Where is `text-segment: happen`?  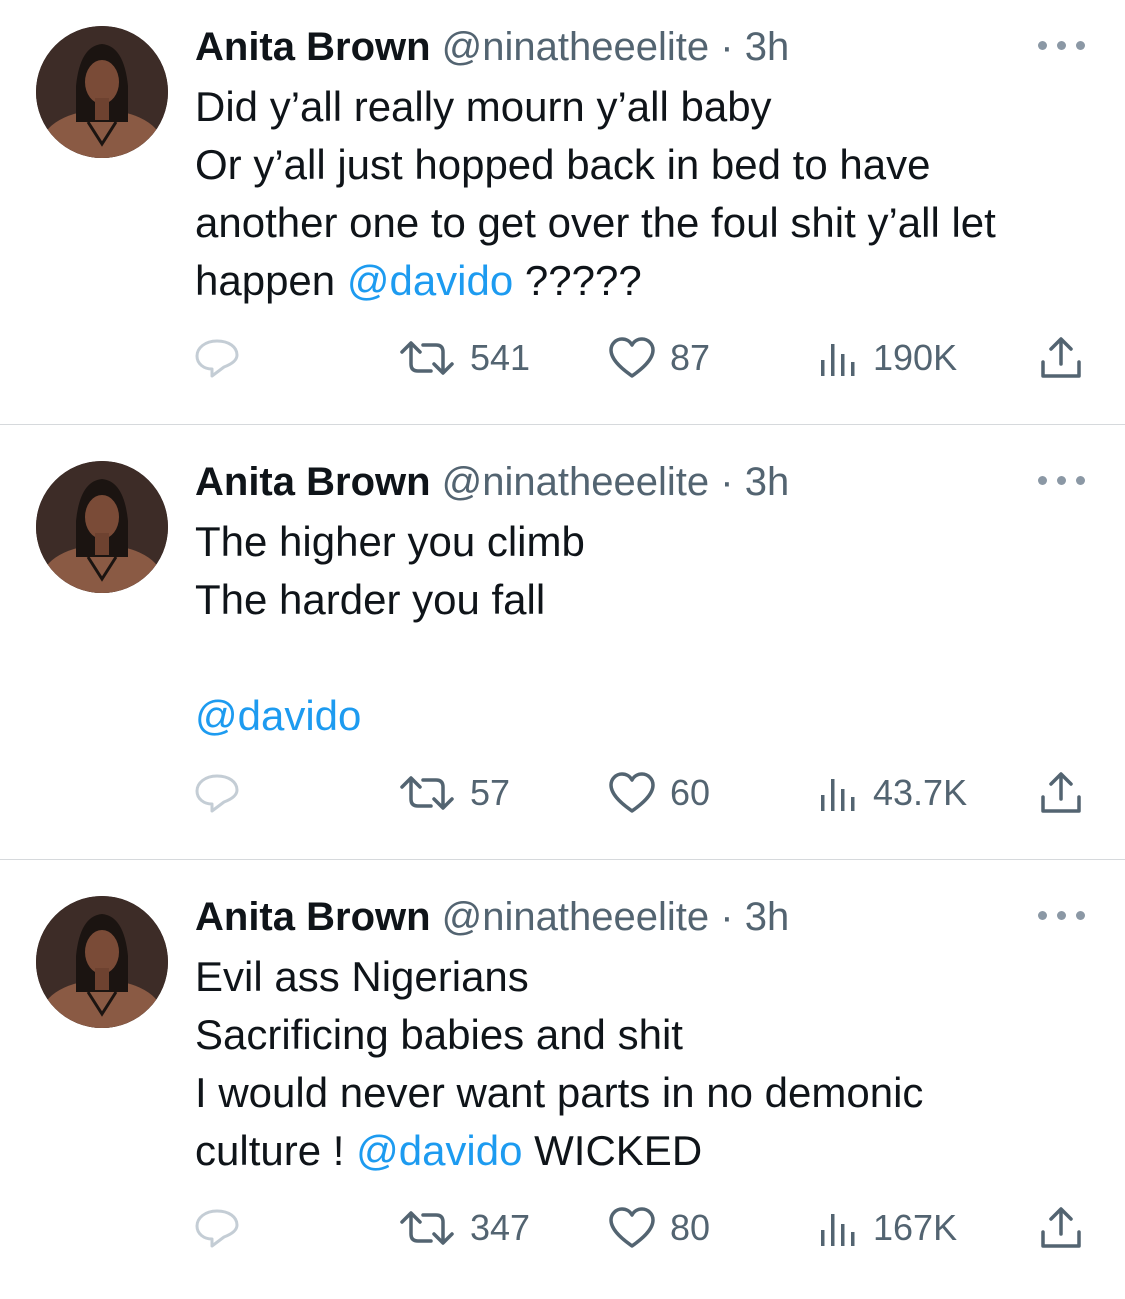
text-segment: happen is located at coordinates (271, 280).